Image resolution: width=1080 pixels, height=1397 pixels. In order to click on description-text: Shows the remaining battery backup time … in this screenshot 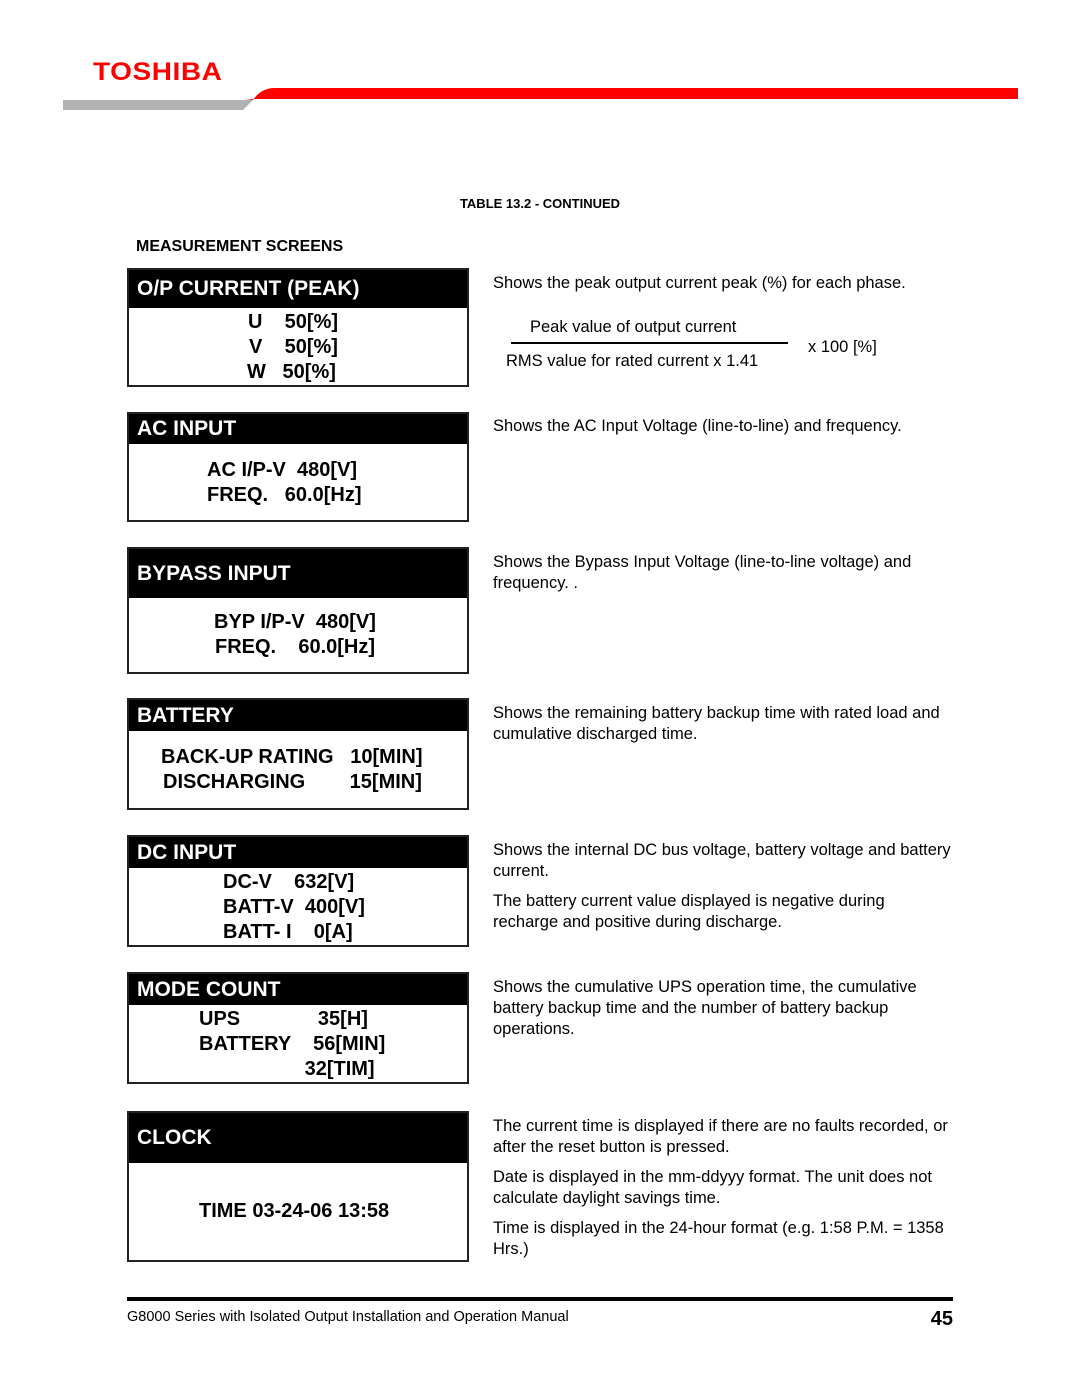, I will do `click(716, 723)`.